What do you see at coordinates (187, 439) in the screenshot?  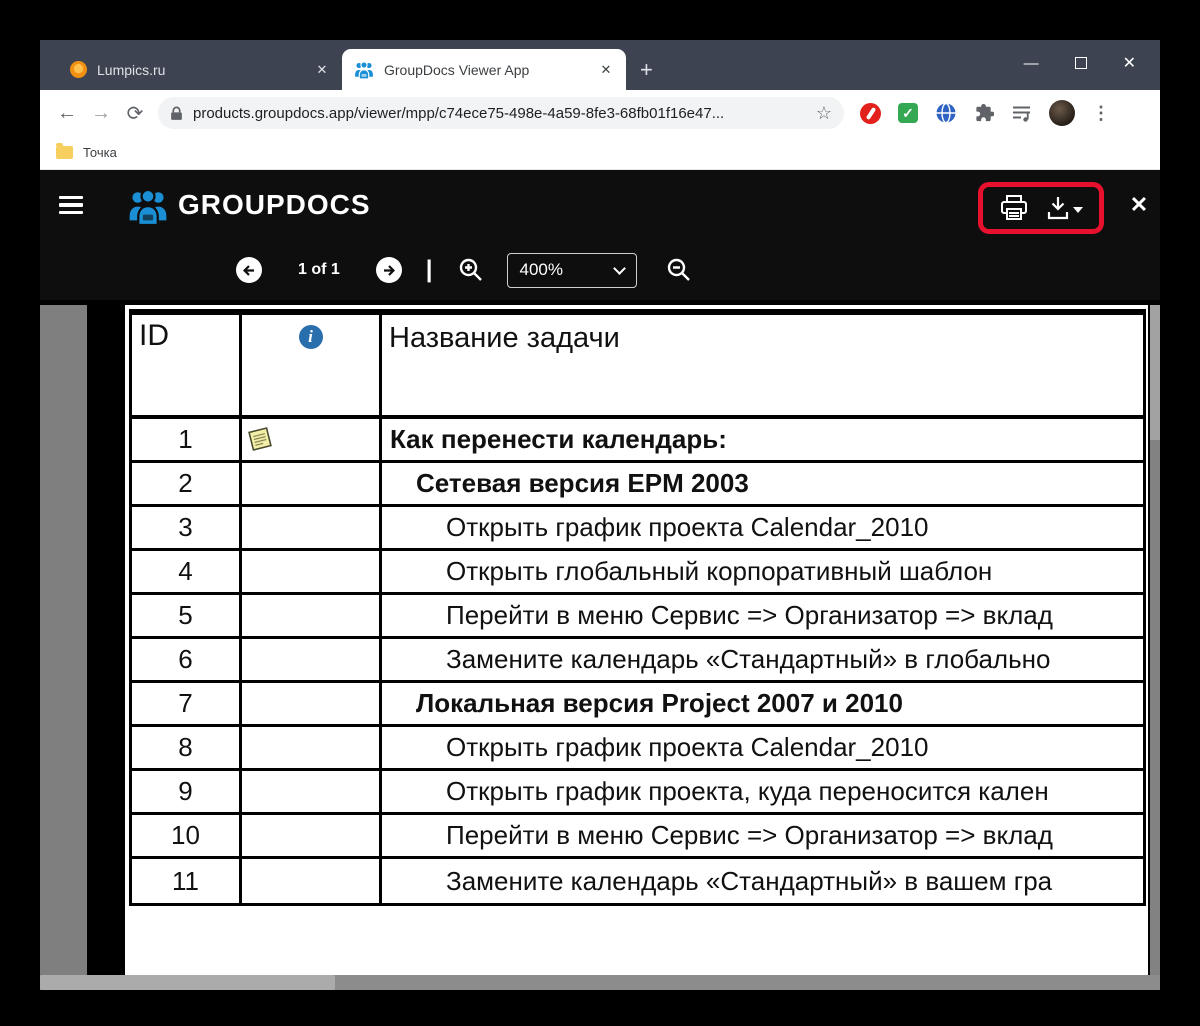 I see `task-id: 1` at bounding box center [187, 439].